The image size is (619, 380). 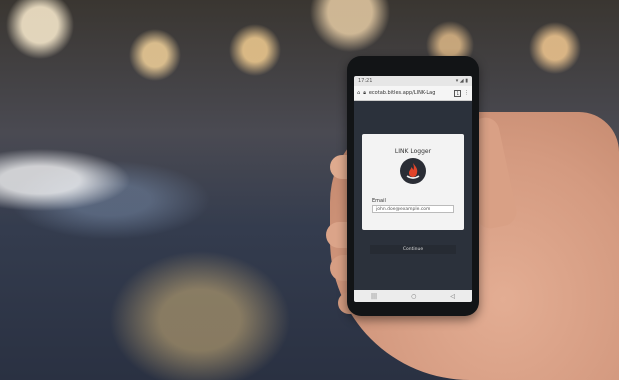 I want to click on continue-button: Continue, so click(x=413, y=249).